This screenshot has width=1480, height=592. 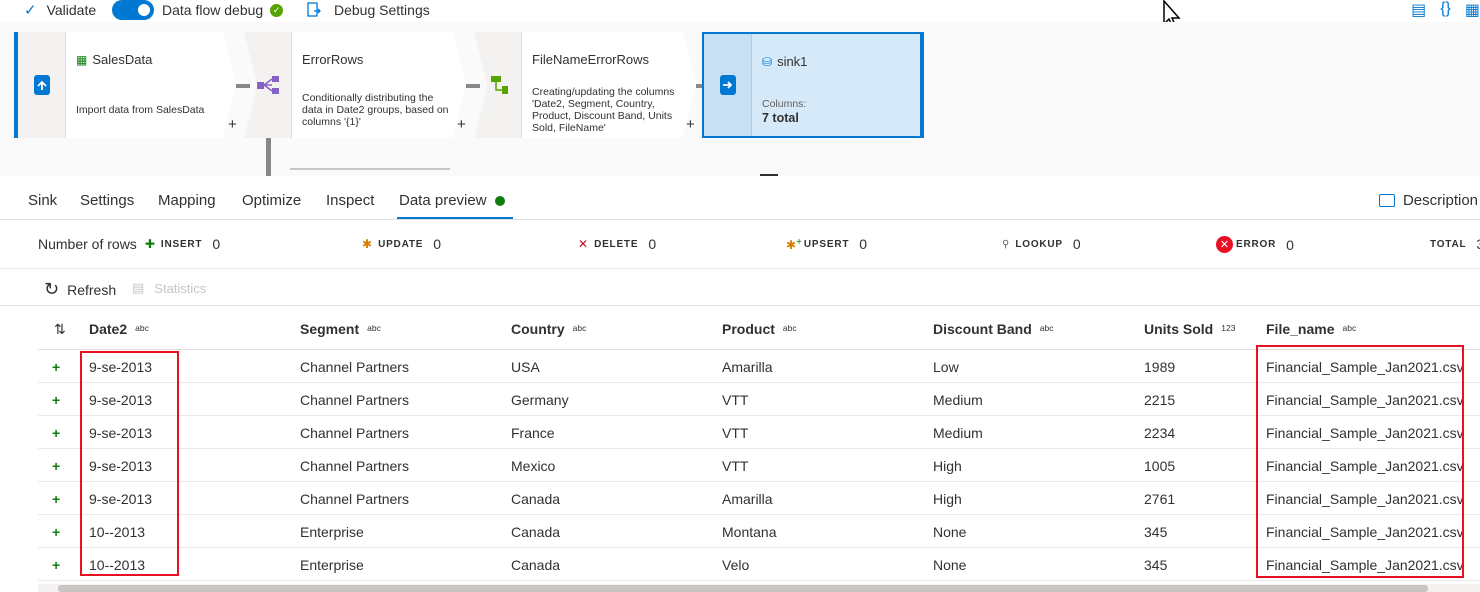 I want to click on panel-resize-handle, so click(x=769, y=175).